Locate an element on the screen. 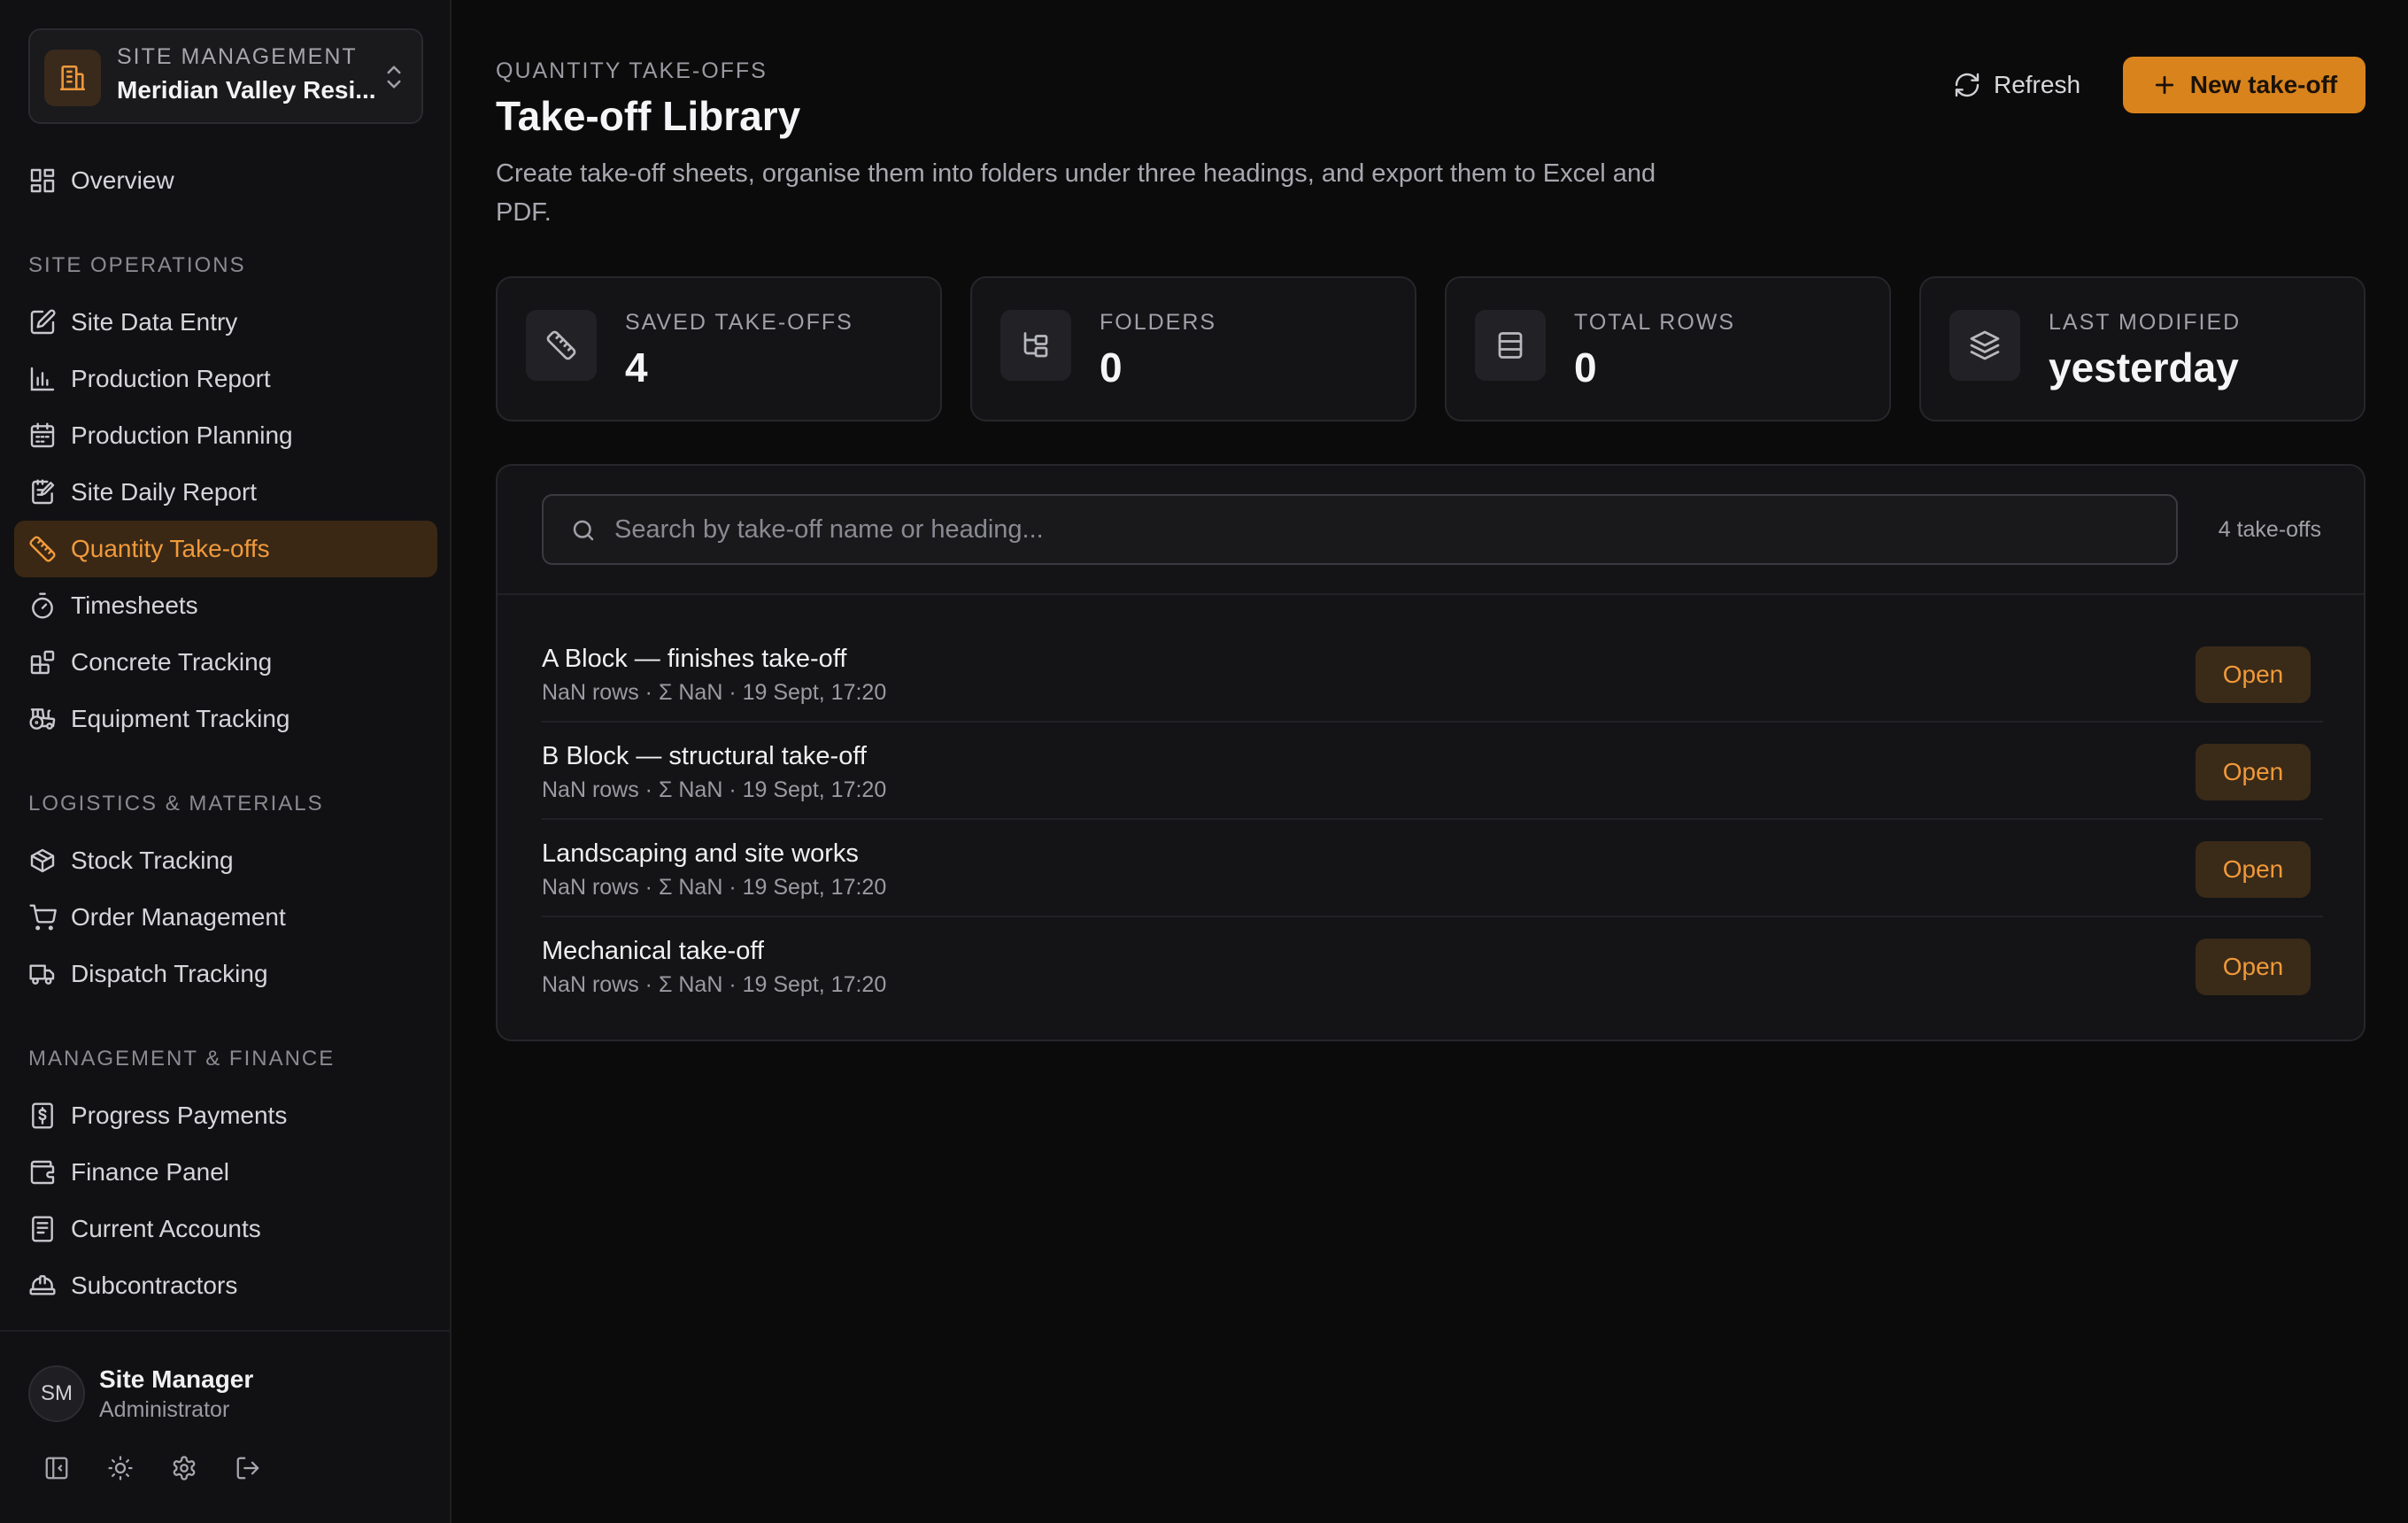  sidebar-item-stock-tracking: Stock Tracking is located at coordinates (225, 860).